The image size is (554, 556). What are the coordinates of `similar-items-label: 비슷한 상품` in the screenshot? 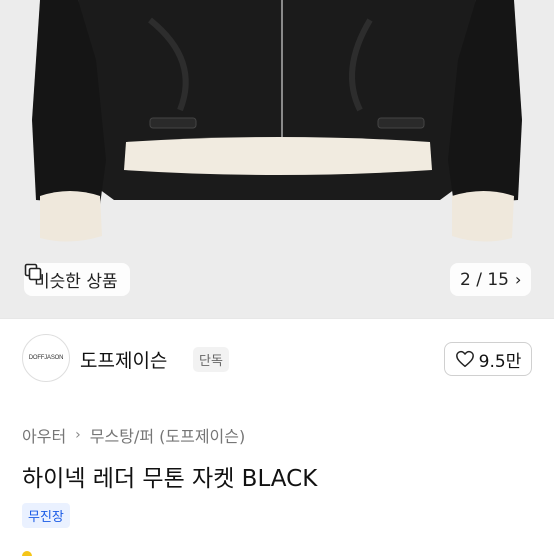 It's located at (76, 282).